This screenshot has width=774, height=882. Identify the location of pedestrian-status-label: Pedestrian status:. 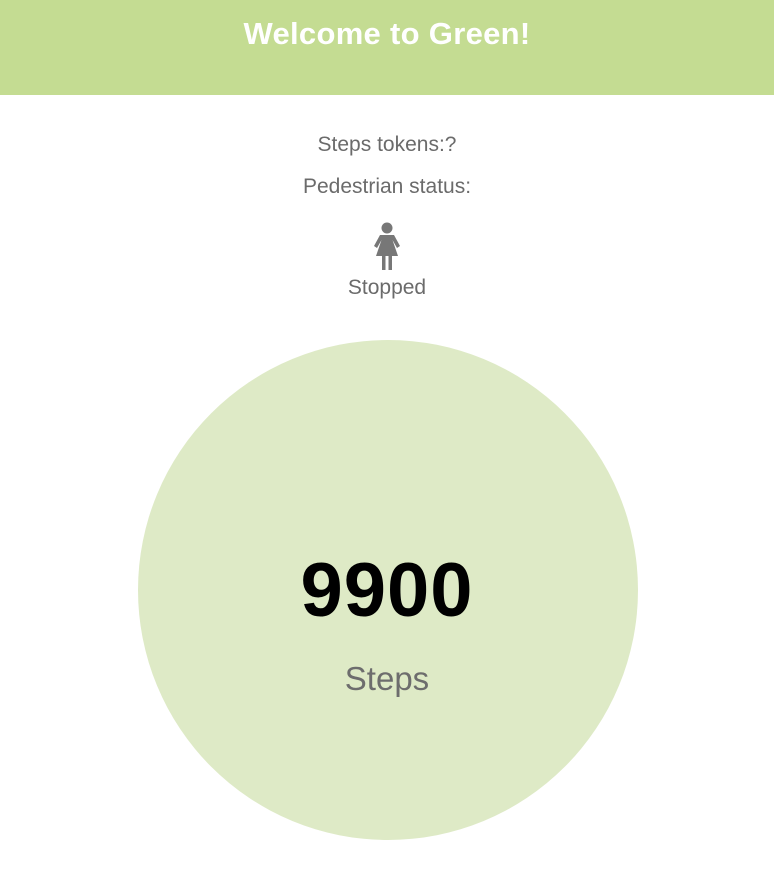
(387, 186).